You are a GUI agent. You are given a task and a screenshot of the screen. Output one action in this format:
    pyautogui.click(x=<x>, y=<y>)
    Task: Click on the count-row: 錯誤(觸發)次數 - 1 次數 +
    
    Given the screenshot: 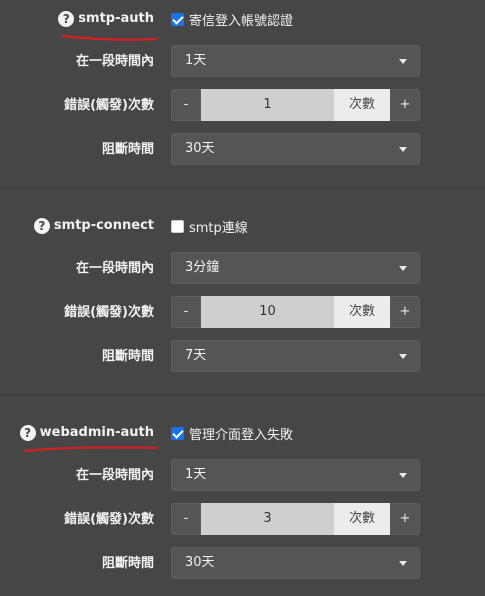 What is the action you would take?
    pyautogui.click(x=242, y=106)
    